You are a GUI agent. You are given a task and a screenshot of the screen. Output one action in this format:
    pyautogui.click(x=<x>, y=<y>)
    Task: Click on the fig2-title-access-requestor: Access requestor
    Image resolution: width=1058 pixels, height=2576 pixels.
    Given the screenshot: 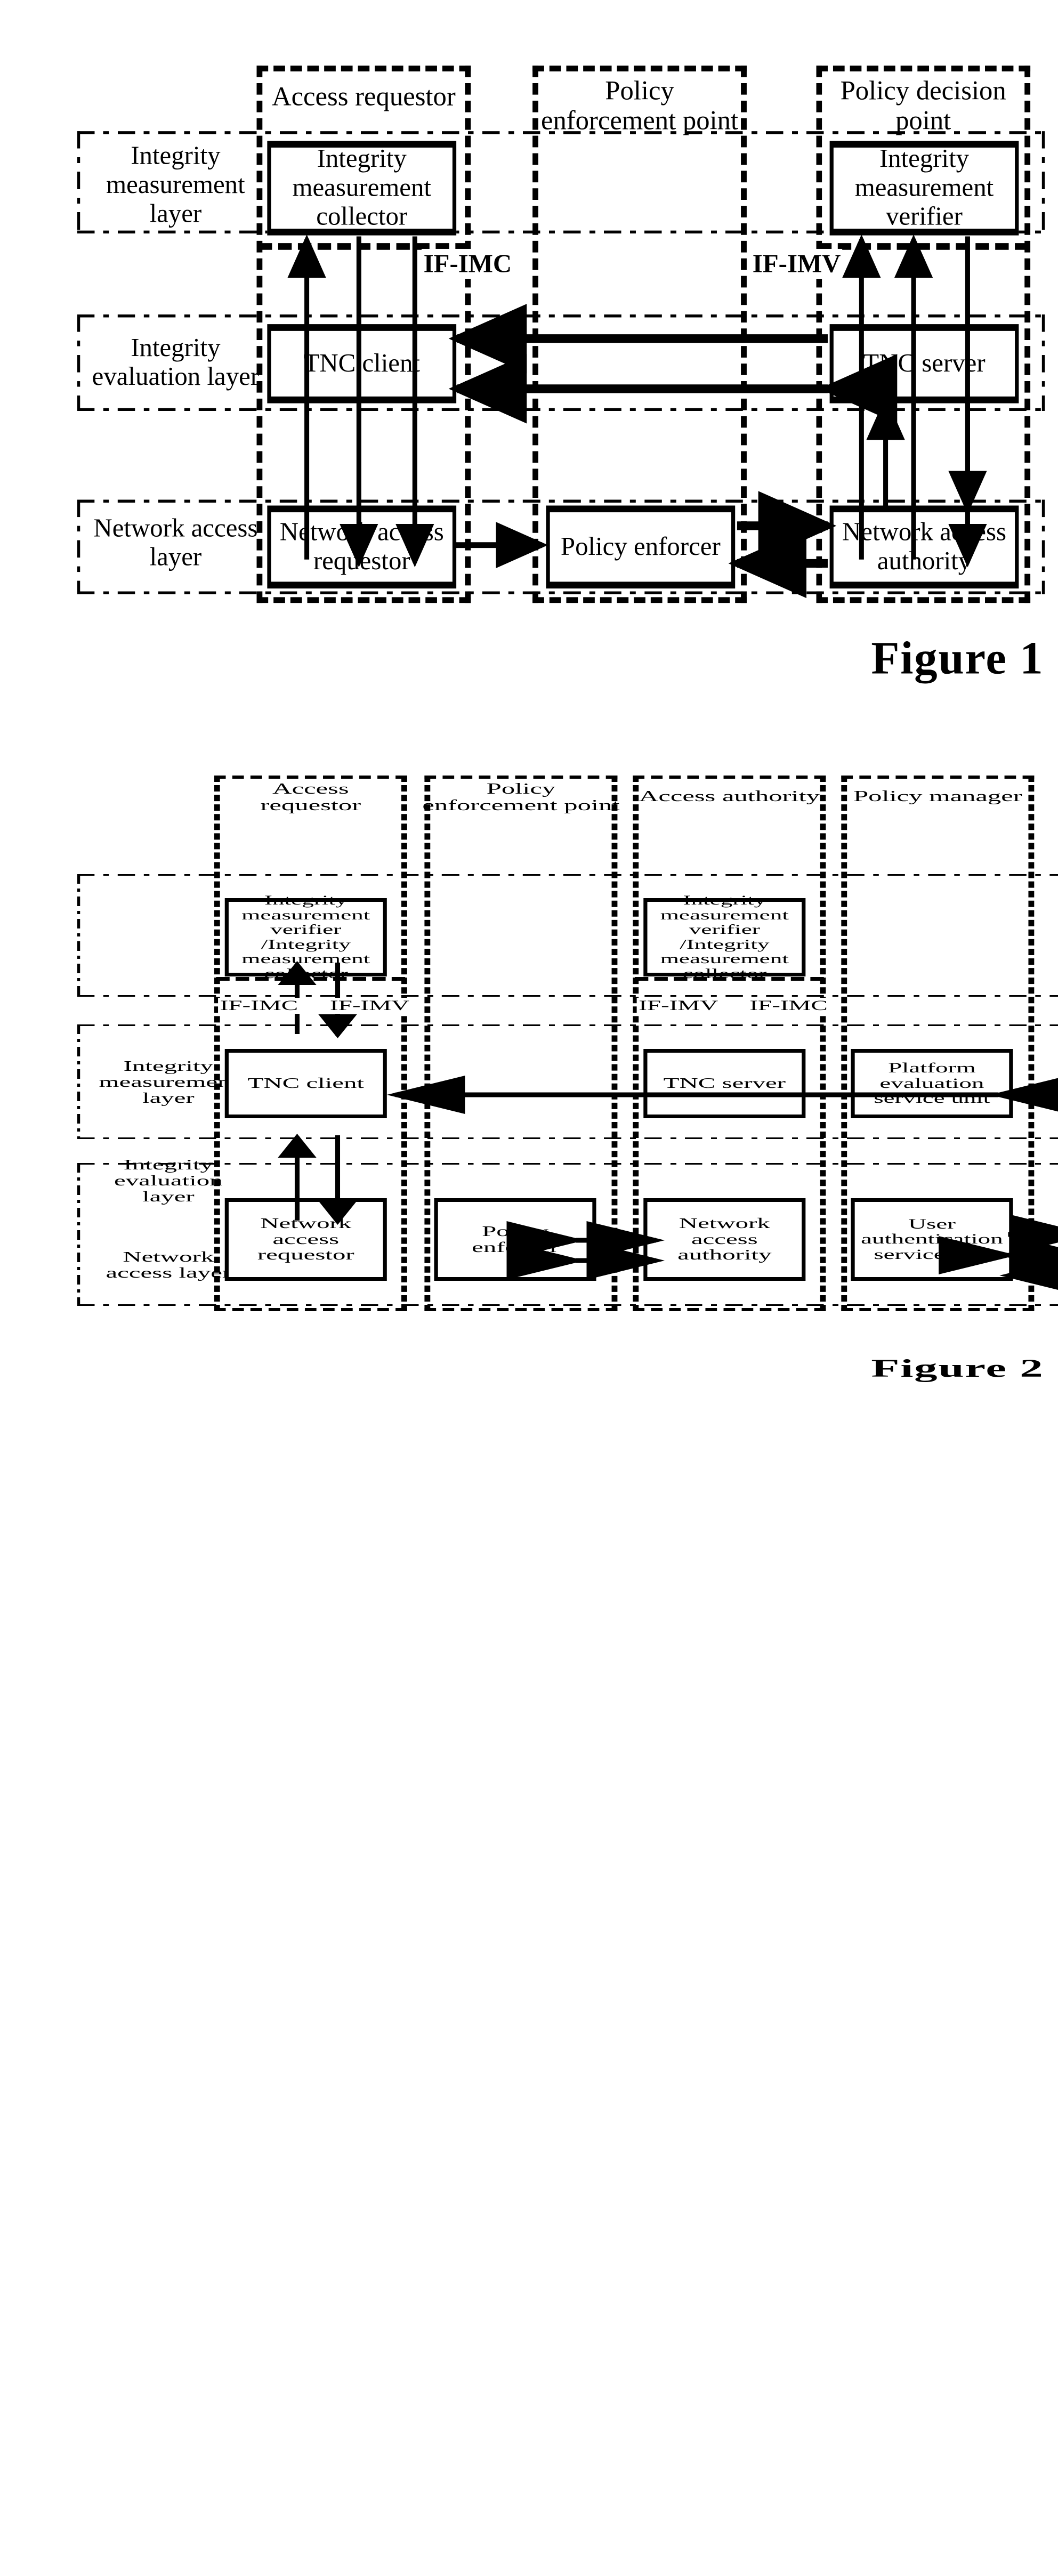 What is the action you would take?
    pyautogui.click(x=310, y=798)
    